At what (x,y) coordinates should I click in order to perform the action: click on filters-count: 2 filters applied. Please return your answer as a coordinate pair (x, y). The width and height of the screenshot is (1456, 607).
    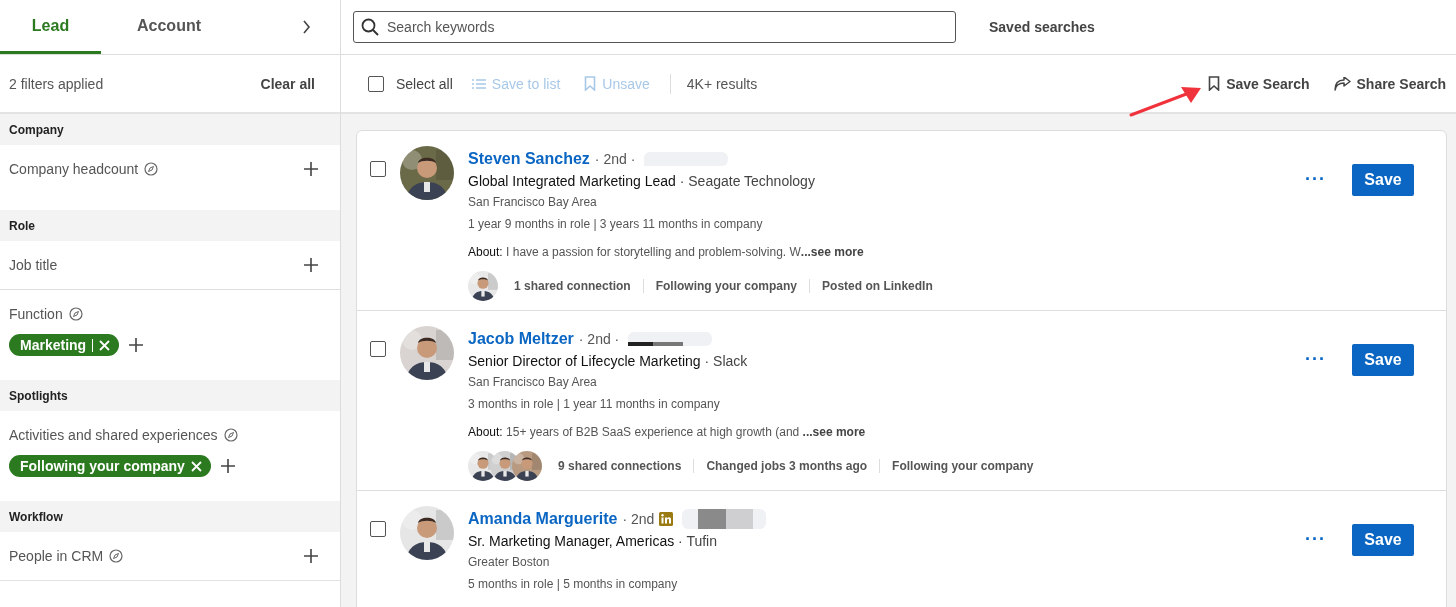
    Looking at the image, I should click on (56, 83).